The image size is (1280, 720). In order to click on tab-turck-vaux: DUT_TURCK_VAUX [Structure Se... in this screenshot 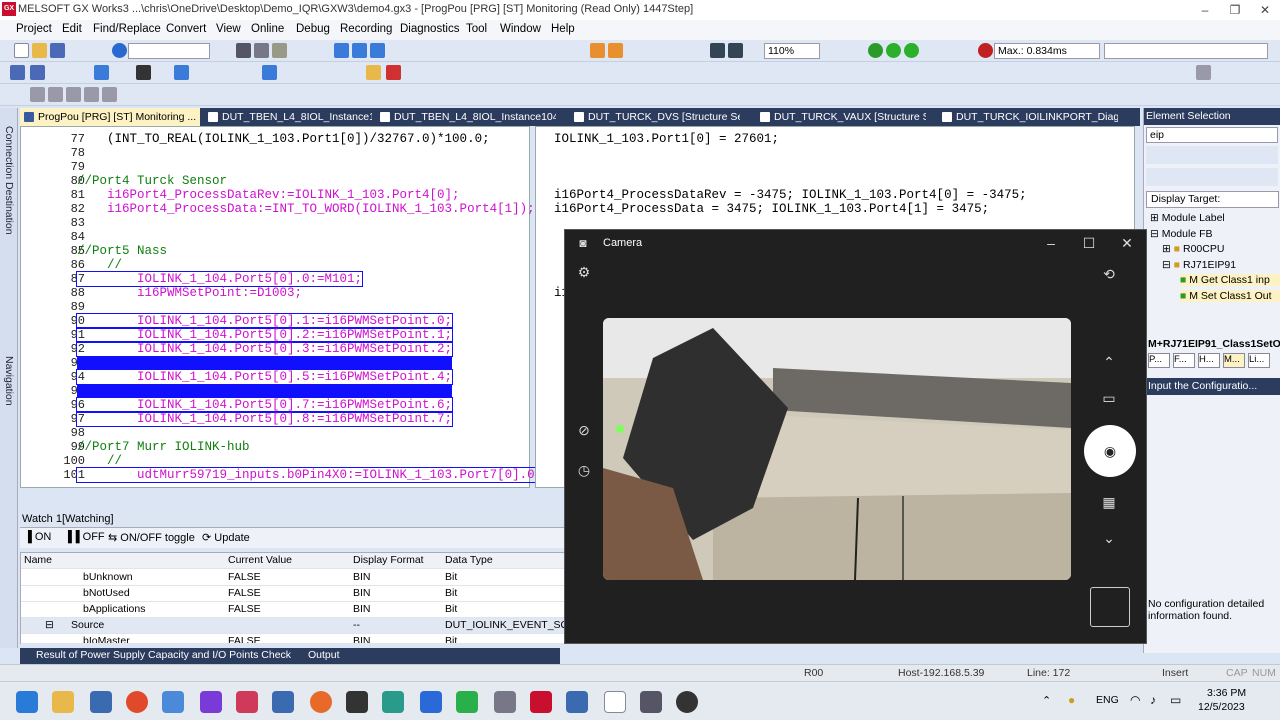, I will do `click(841, 117)`.